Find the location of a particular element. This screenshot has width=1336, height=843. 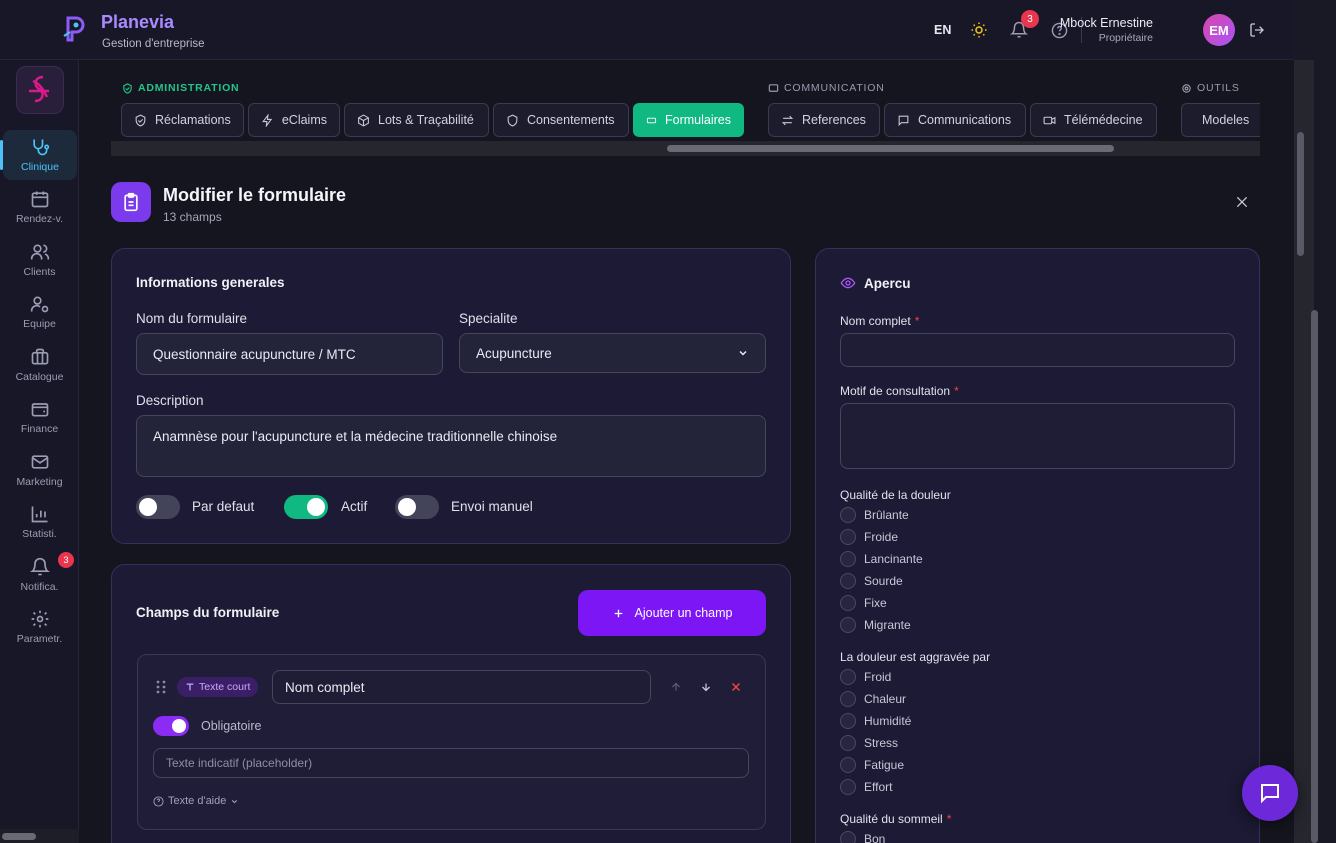

tab-label: Formulaires is located at coordinates (698, 120).